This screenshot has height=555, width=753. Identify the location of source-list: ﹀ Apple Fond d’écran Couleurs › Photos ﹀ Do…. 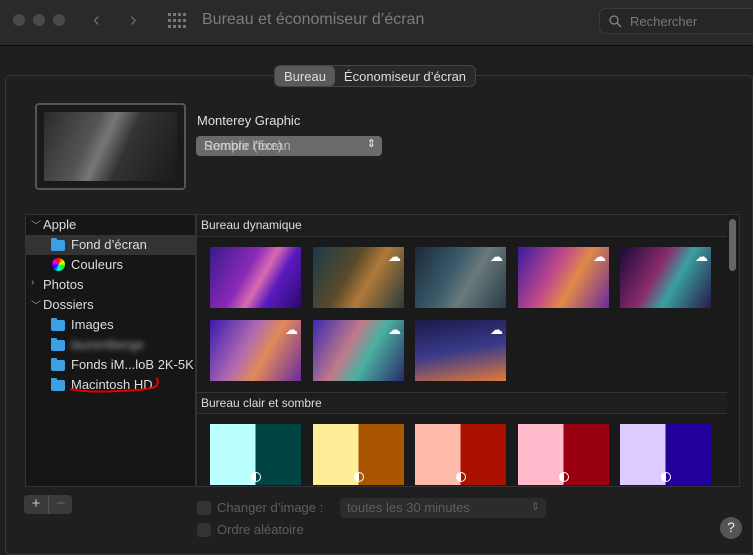
(110, 350).